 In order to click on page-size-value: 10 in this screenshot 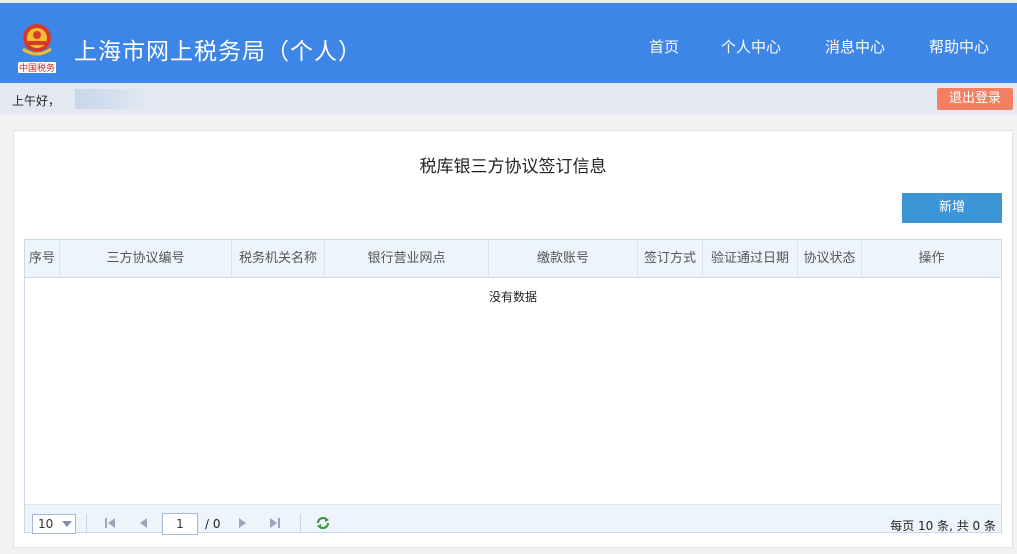, I will do `click(46, 524)`.